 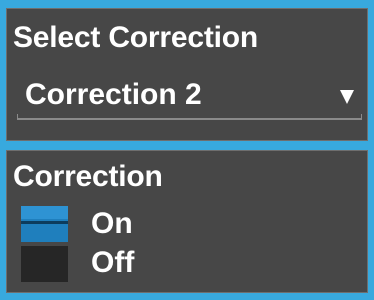 I want to click on select-correction-title: Select Correction, so click(x=136, y=37).